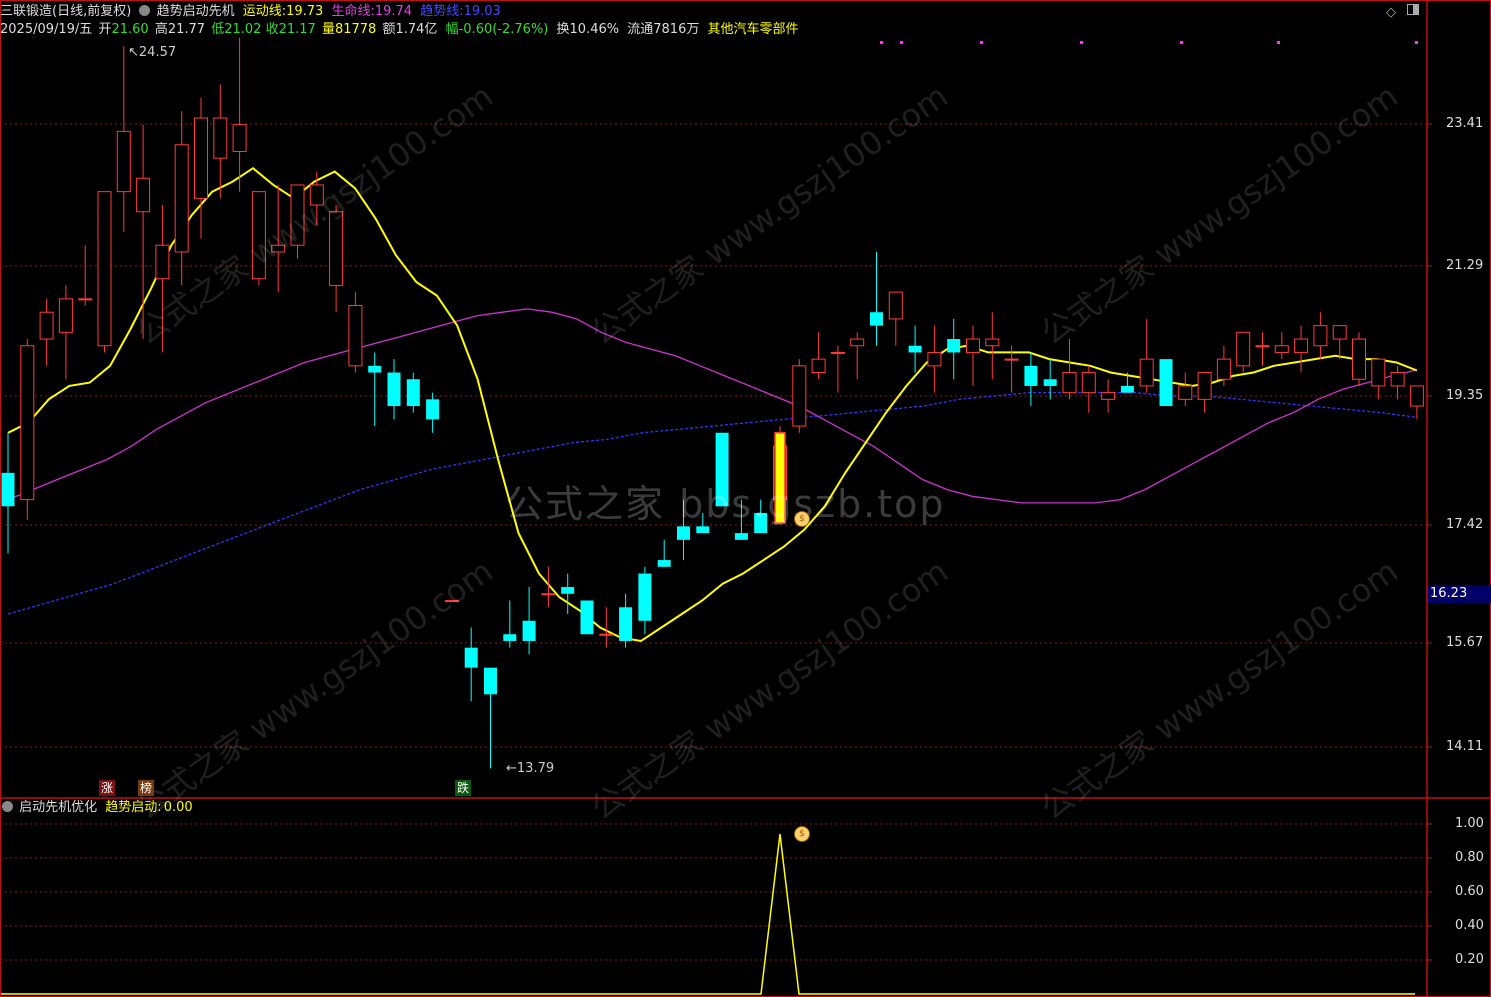 The height and width of the screenshot is (997, 1491). What do you see at coordinates (393, 11) in the screenshot?
I see `life-line-value: 19.74` at bounding box center [393, 11].